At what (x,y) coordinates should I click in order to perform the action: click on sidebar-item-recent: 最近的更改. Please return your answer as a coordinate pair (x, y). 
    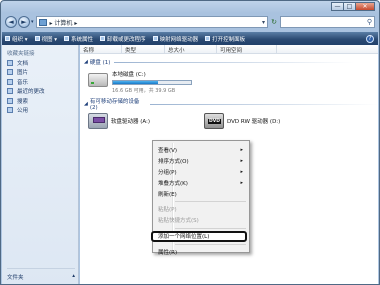
    Looking at the image, I should click on (40, 92).